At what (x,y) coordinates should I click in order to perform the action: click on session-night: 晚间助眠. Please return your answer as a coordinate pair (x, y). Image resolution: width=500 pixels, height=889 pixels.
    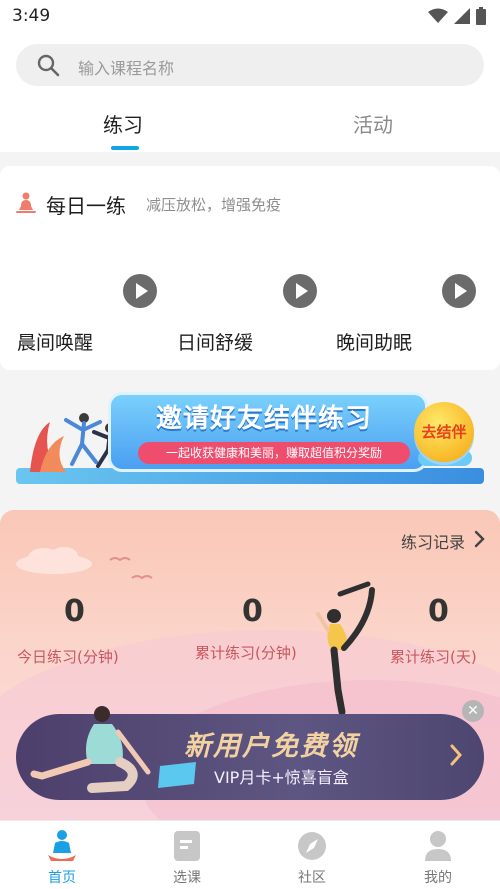
    Looking at the image, I should click on (406, 314).